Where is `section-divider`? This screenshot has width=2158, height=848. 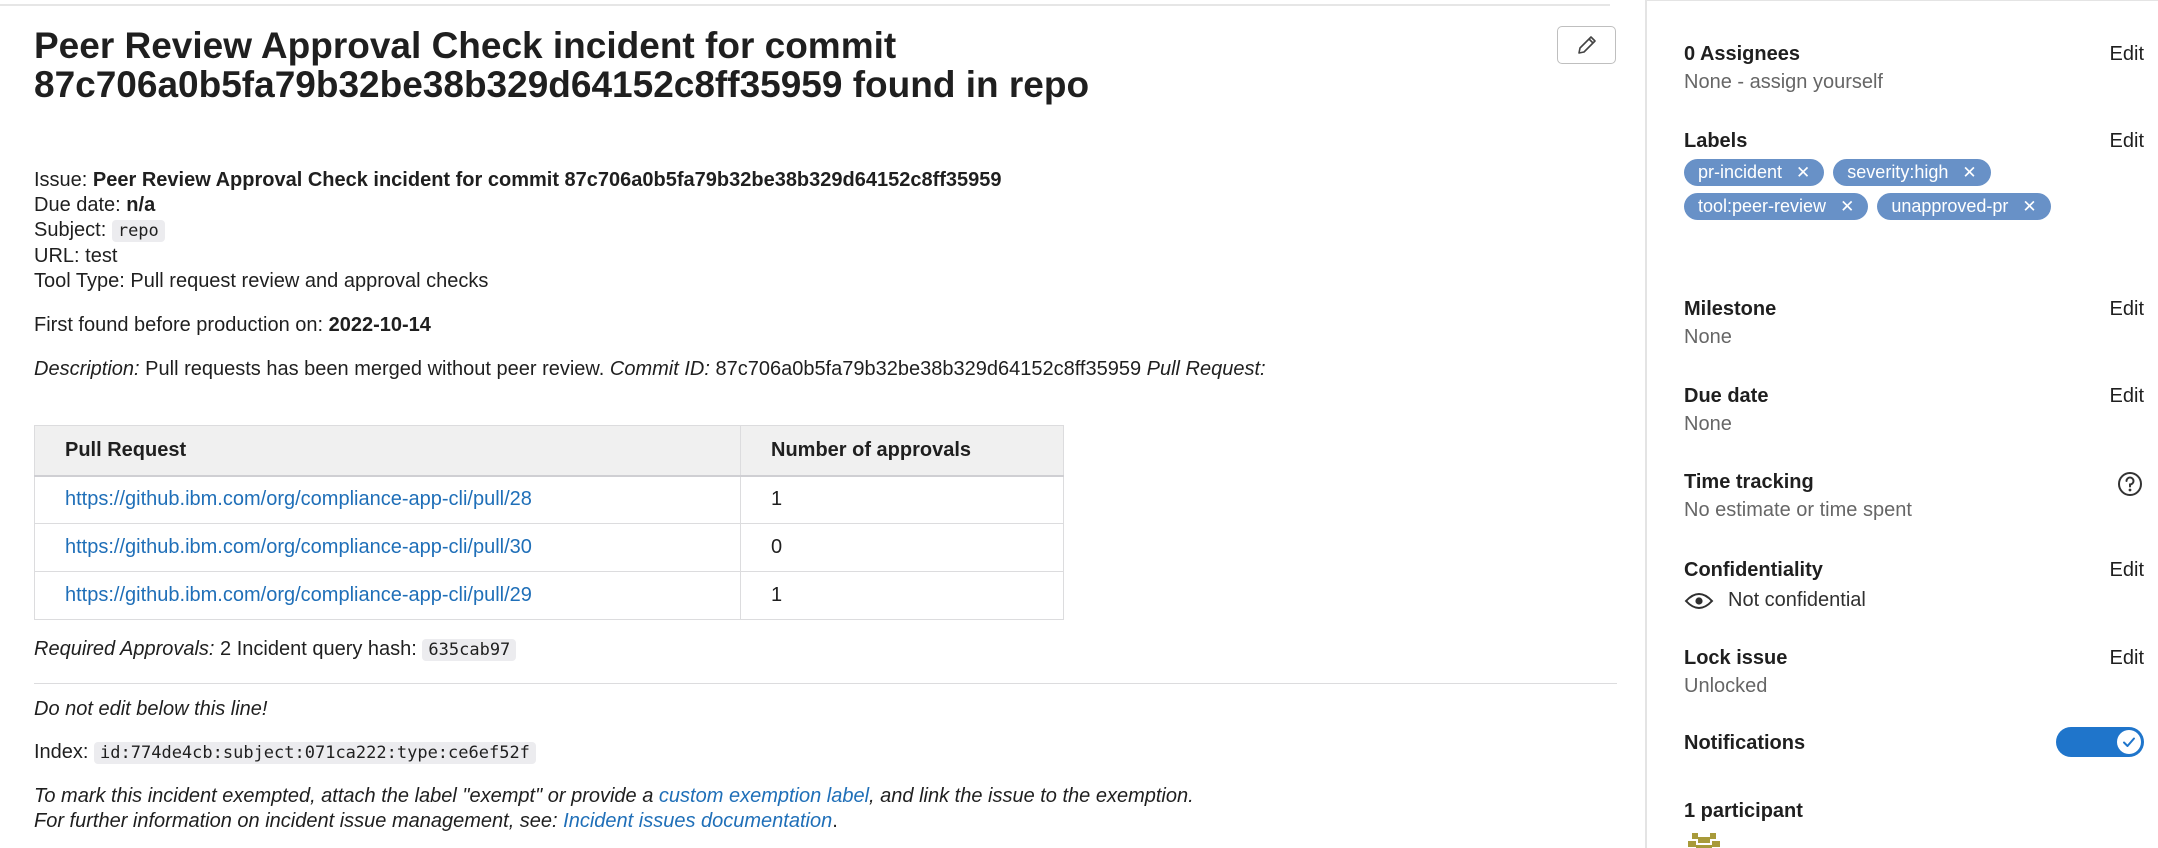 section-divider is located at coordinates (825, 683).